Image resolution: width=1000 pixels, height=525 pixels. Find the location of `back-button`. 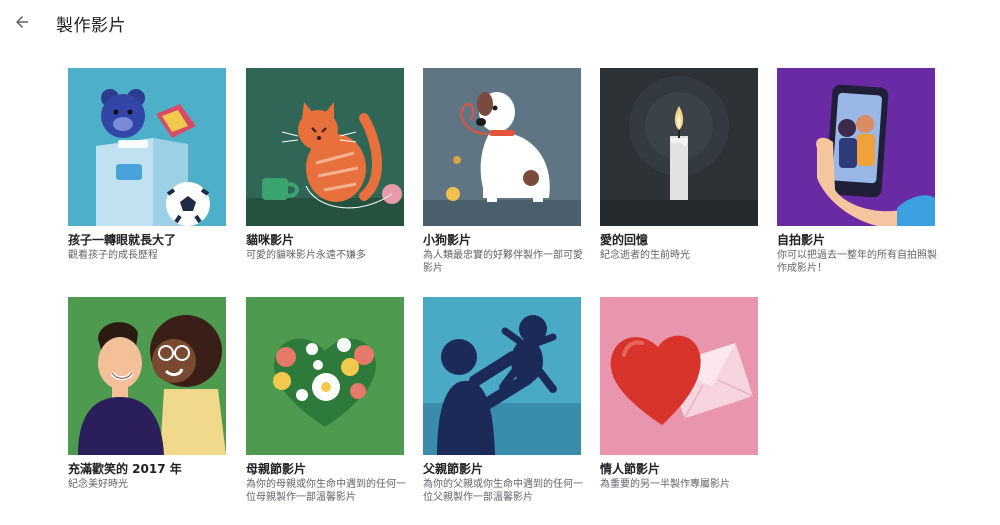

back-button is located at coordinates (22, 22).